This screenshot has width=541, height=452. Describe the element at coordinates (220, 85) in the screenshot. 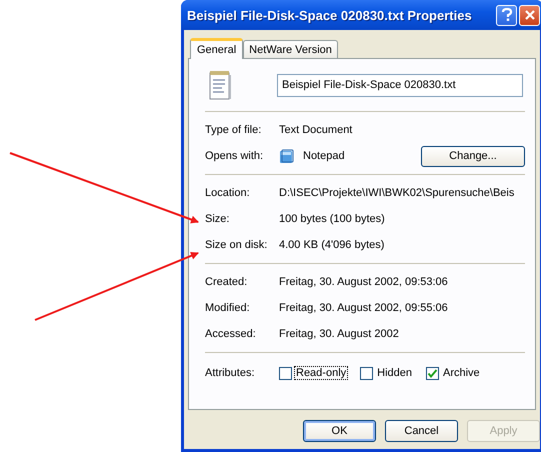

I see `notepad-file-icon` at that location.